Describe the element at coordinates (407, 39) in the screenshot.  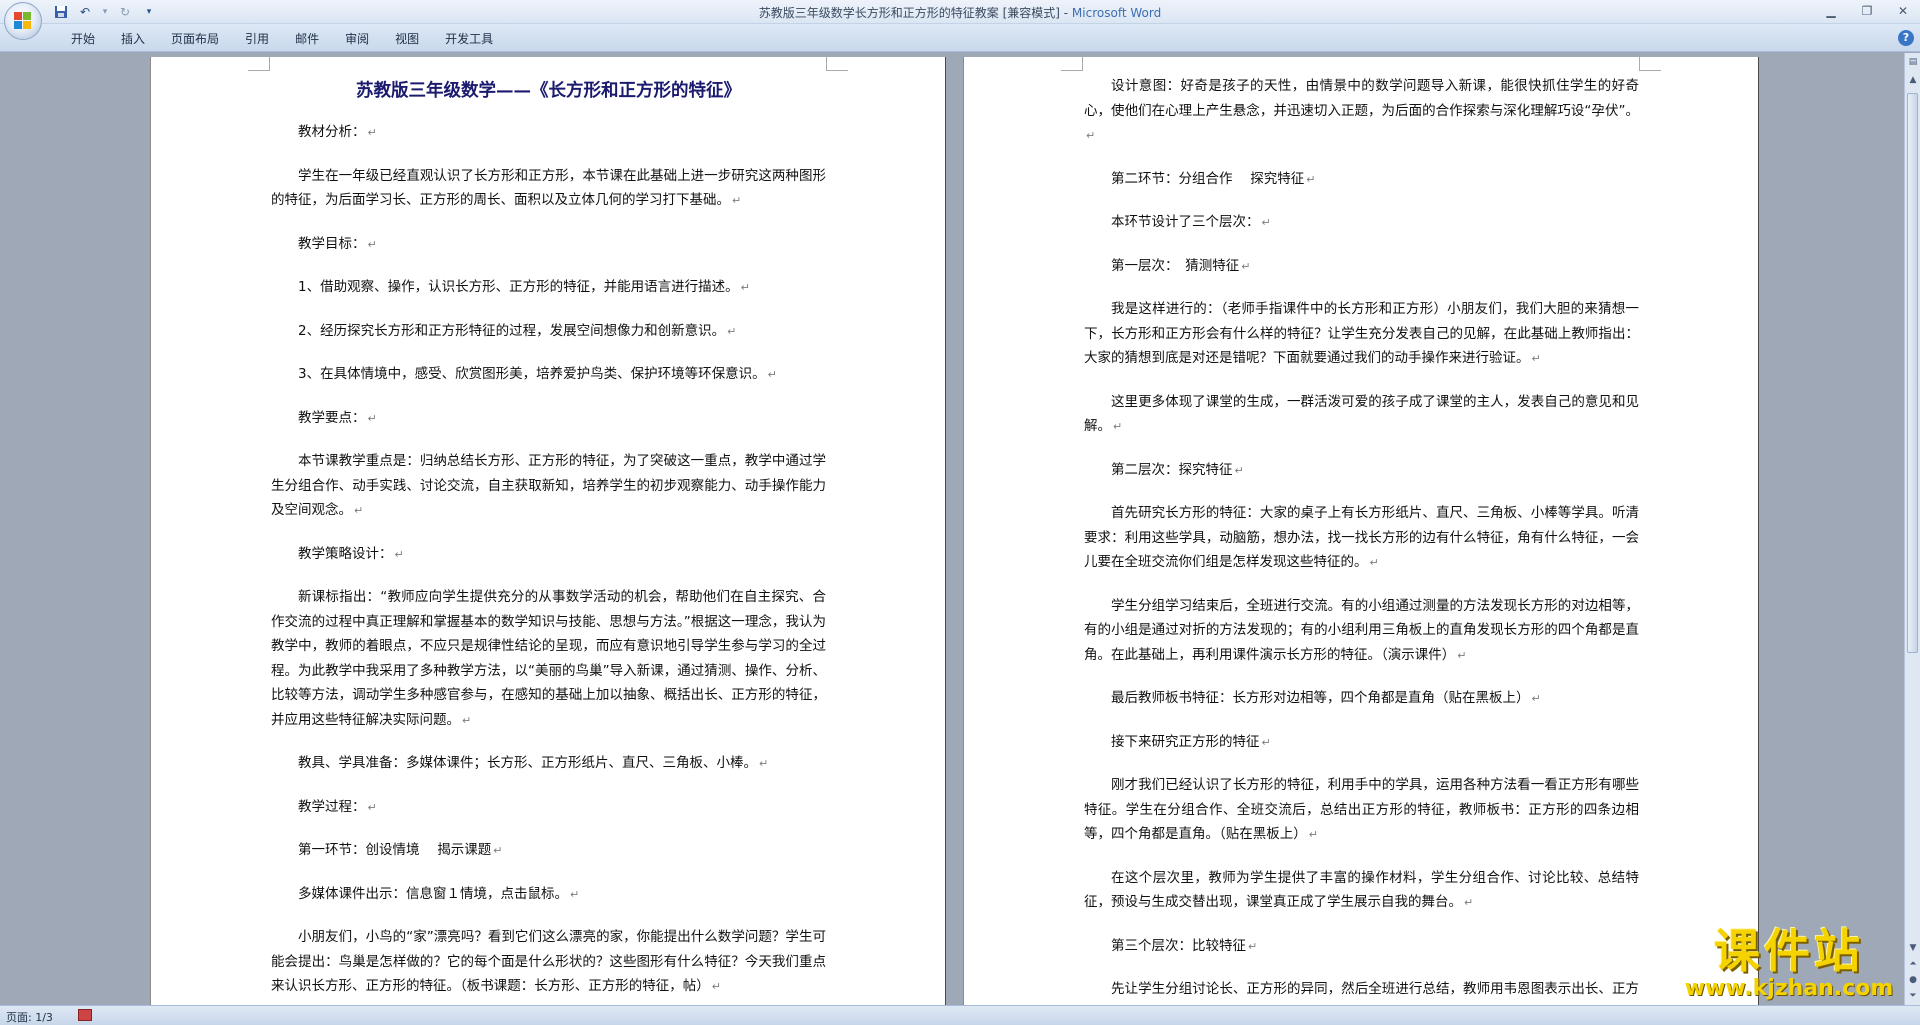
I see `tab-view: 视图` at that location.